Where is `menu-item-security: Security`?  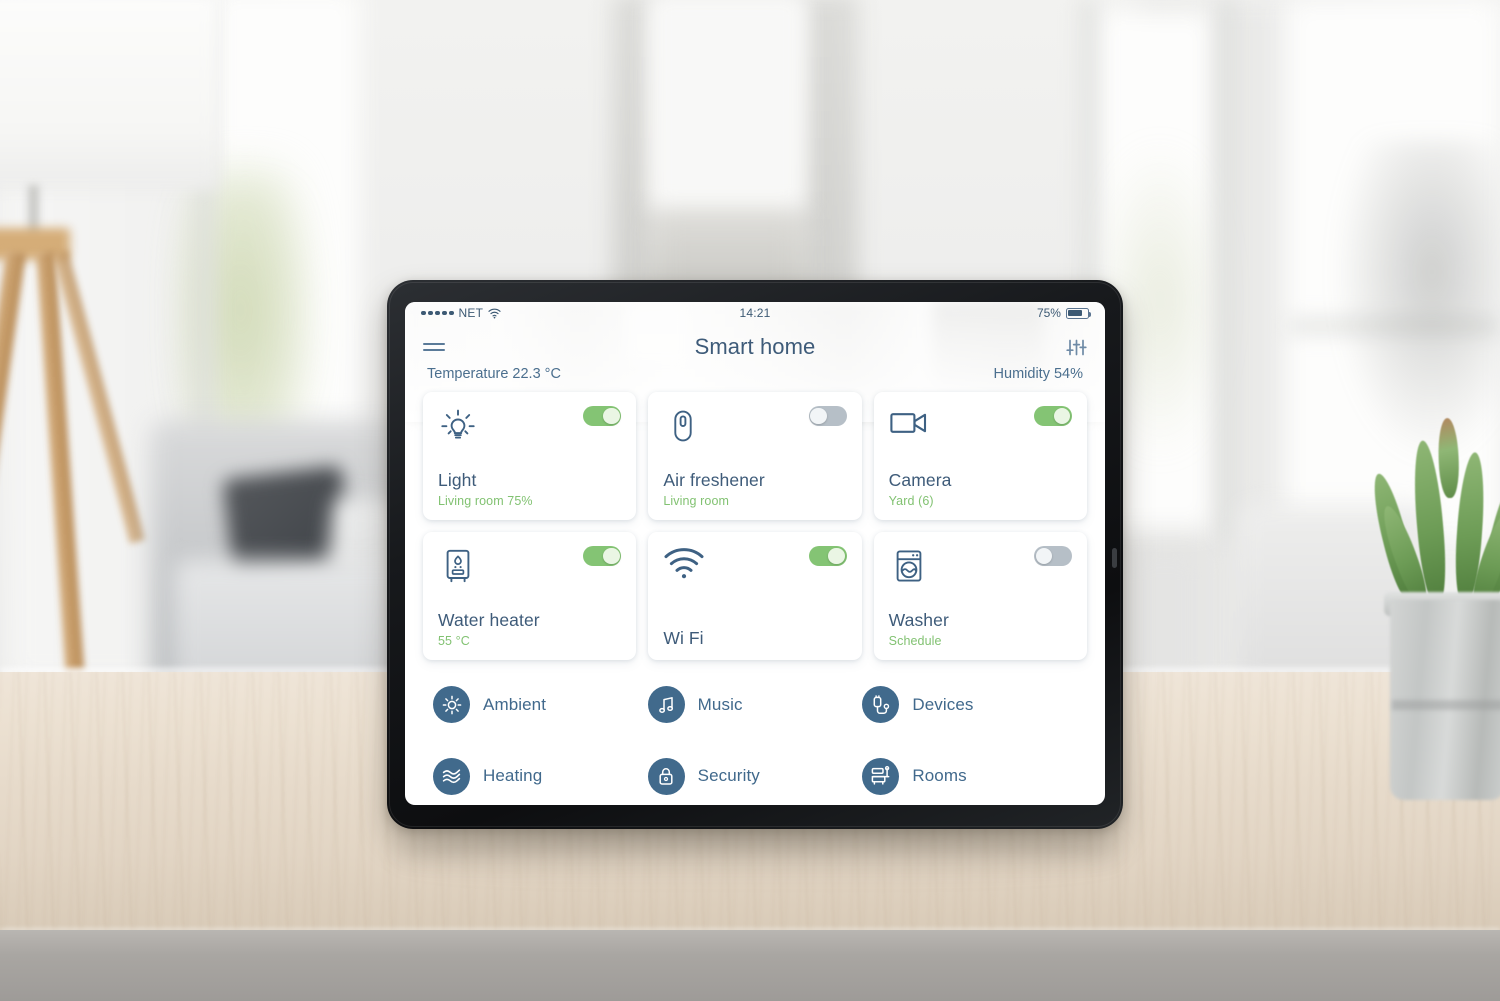
menu-item-security: Security is located at coordinates (755, 777).